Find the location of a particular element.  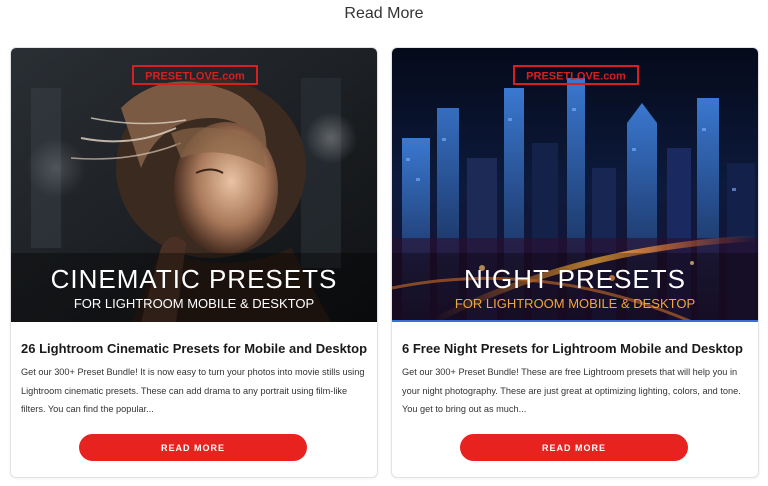

image-overlay-title: CINEMATIC PRESETS is located at coordinates (194, 279).